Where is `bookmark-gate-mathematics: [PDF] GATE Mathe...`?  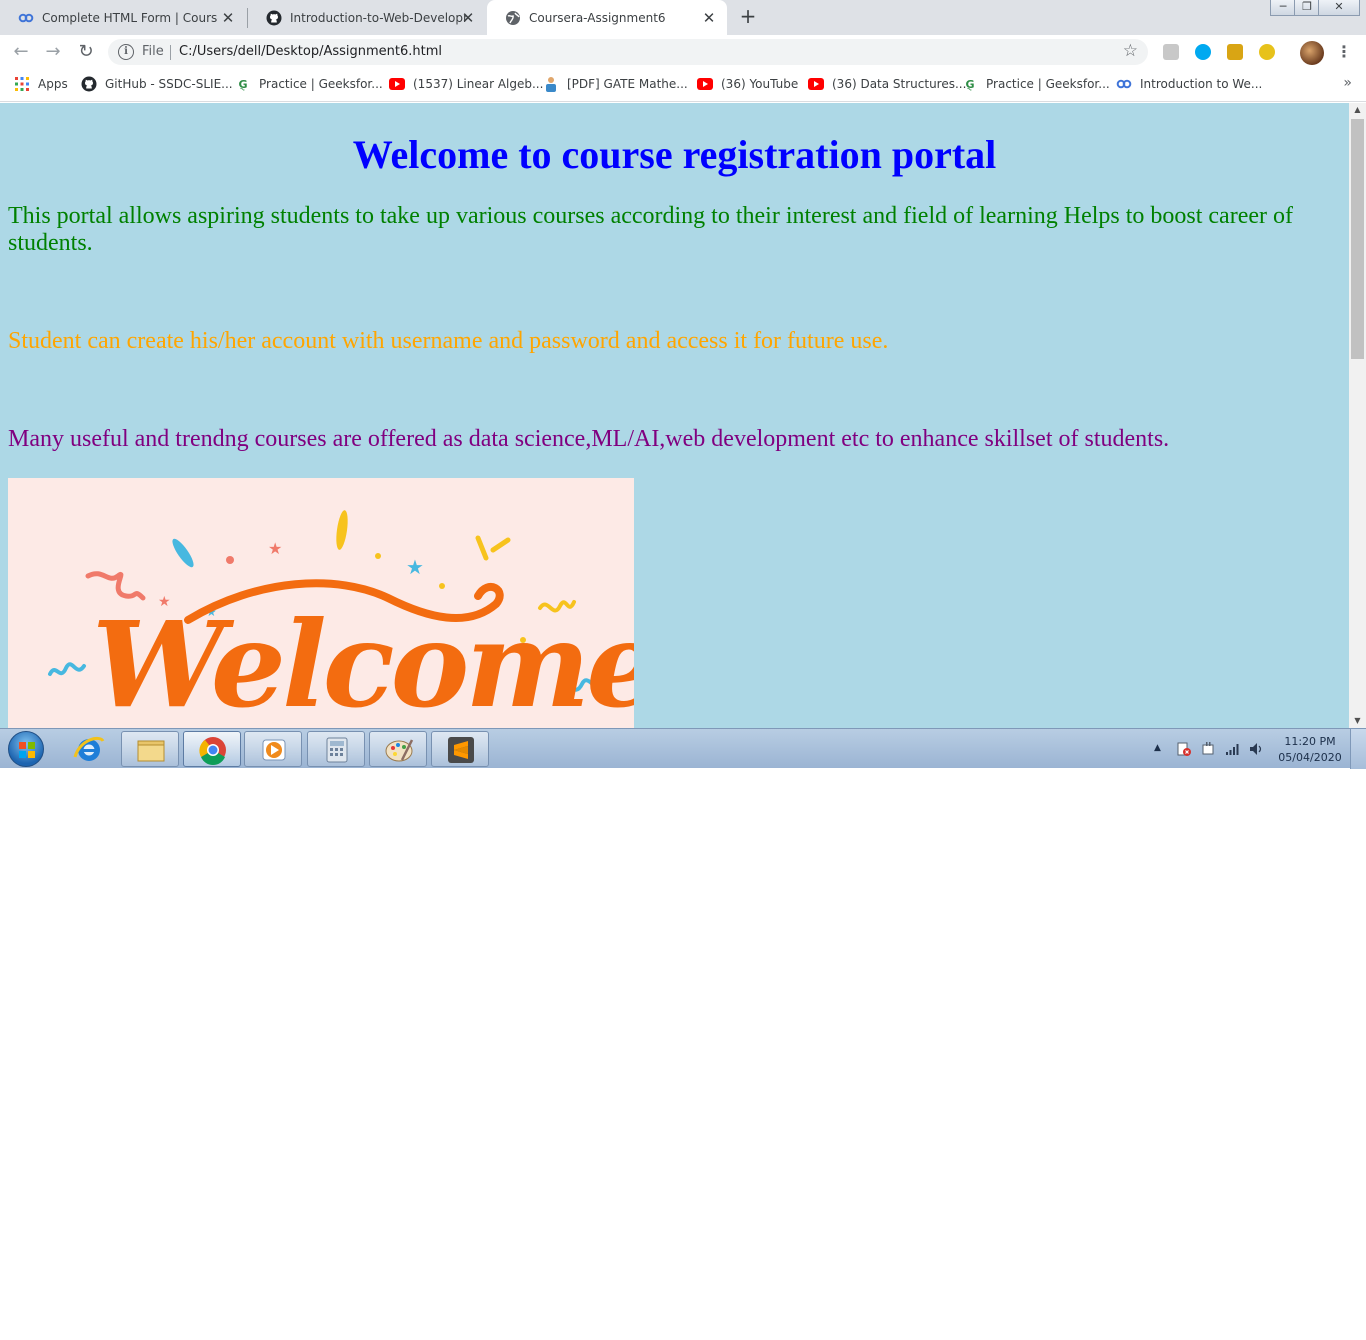 bookmark-gate-mathematics: [PDF] GATE Mathe... is located at coordinates (615, 84).